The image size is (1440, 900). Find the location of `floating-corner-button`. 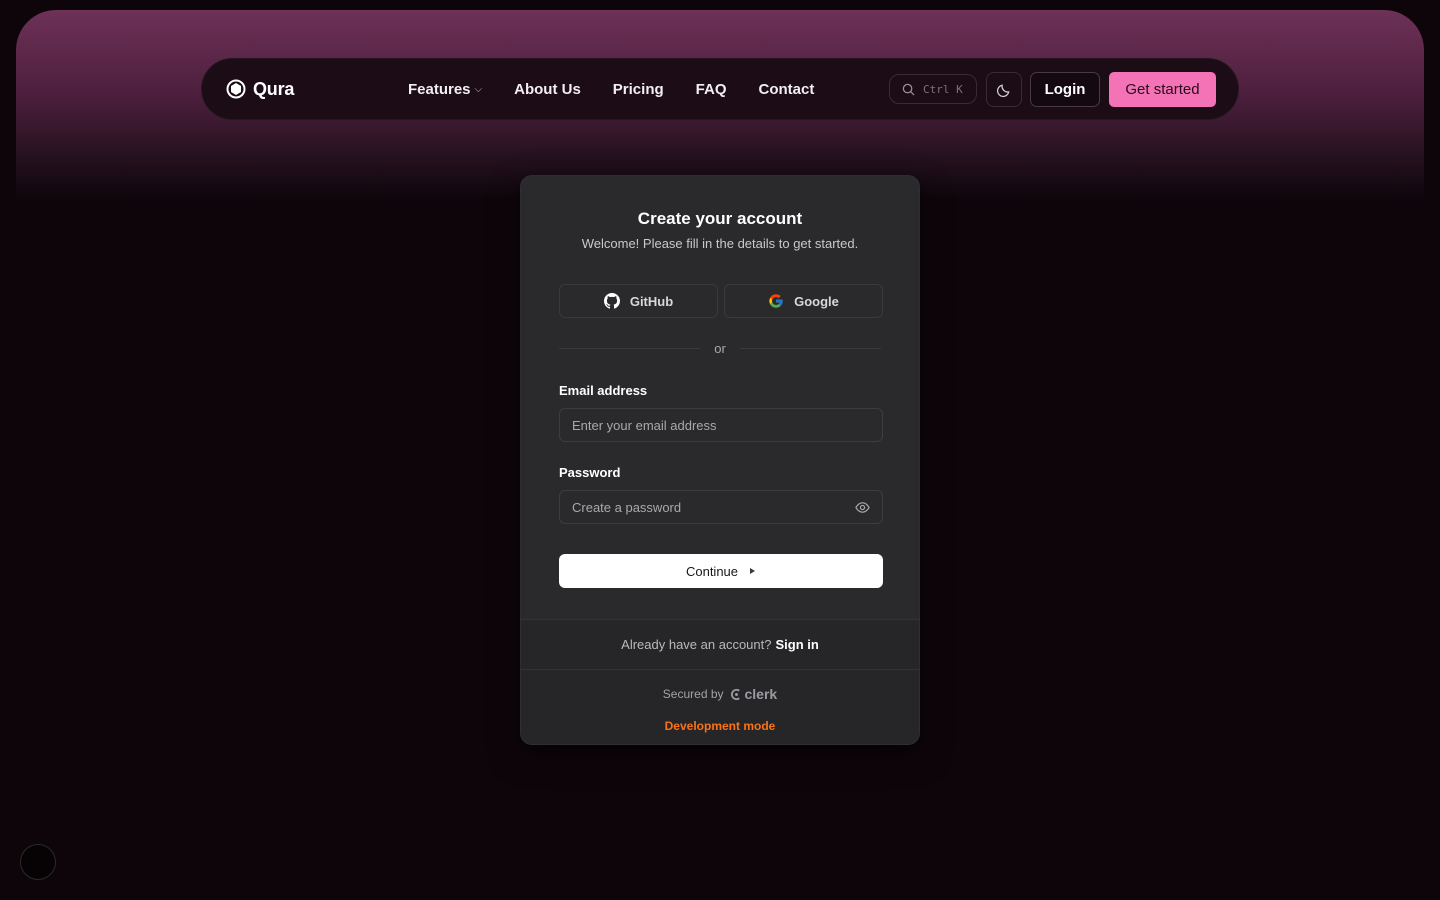

floating-corner-button is located at coordinates (38, 862).